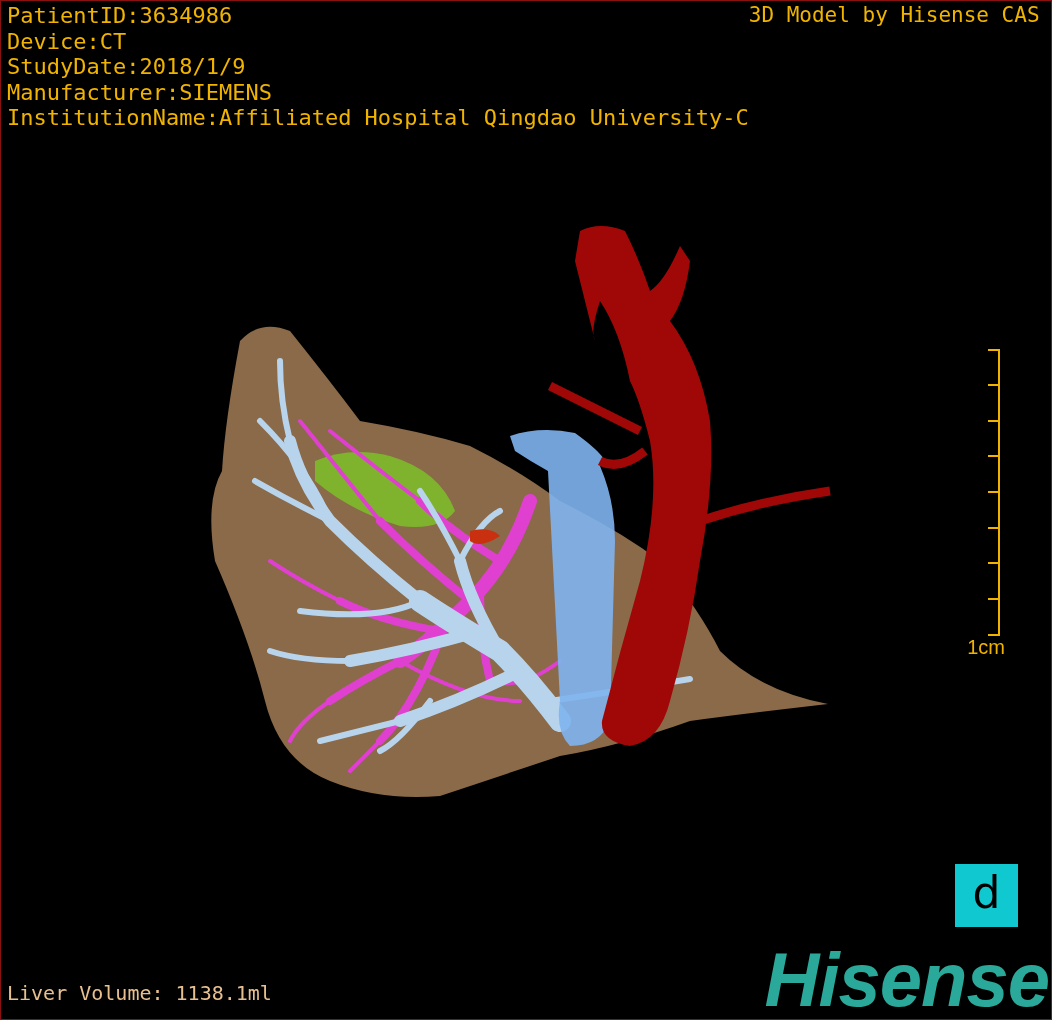 The height and width of the screenshot is (1020, 1052). Describe the element at coordinates (67, 41) in the screenshot. I see `study-info-text: Device:CT` at that location.